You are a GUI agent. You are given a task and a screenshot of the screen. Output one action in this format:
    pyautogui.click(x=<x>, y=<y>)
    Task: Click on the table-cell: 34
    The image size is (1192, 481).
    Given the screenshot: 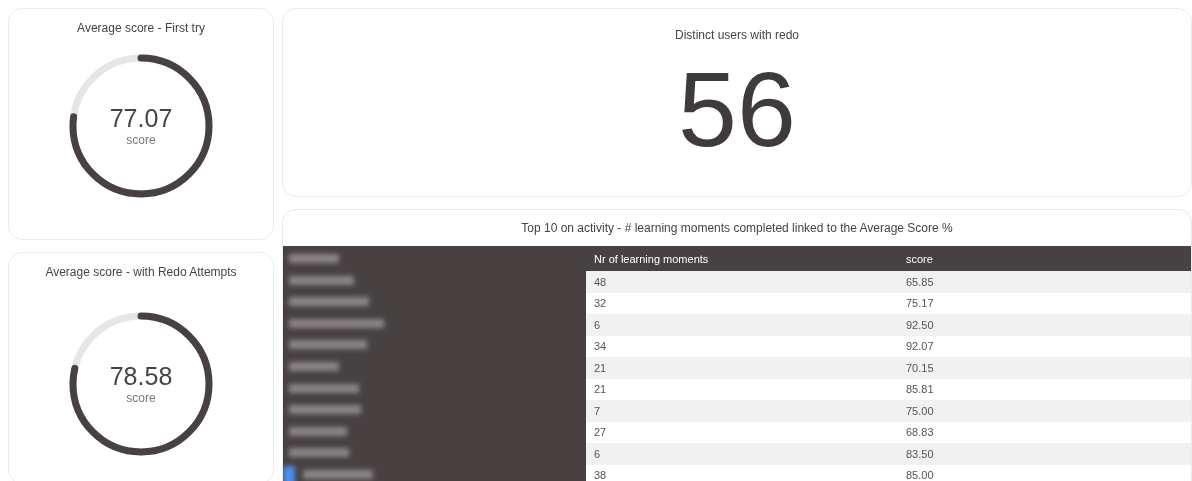 What is the action you would take?
    pyautogui.click(x=742, y=346)
    